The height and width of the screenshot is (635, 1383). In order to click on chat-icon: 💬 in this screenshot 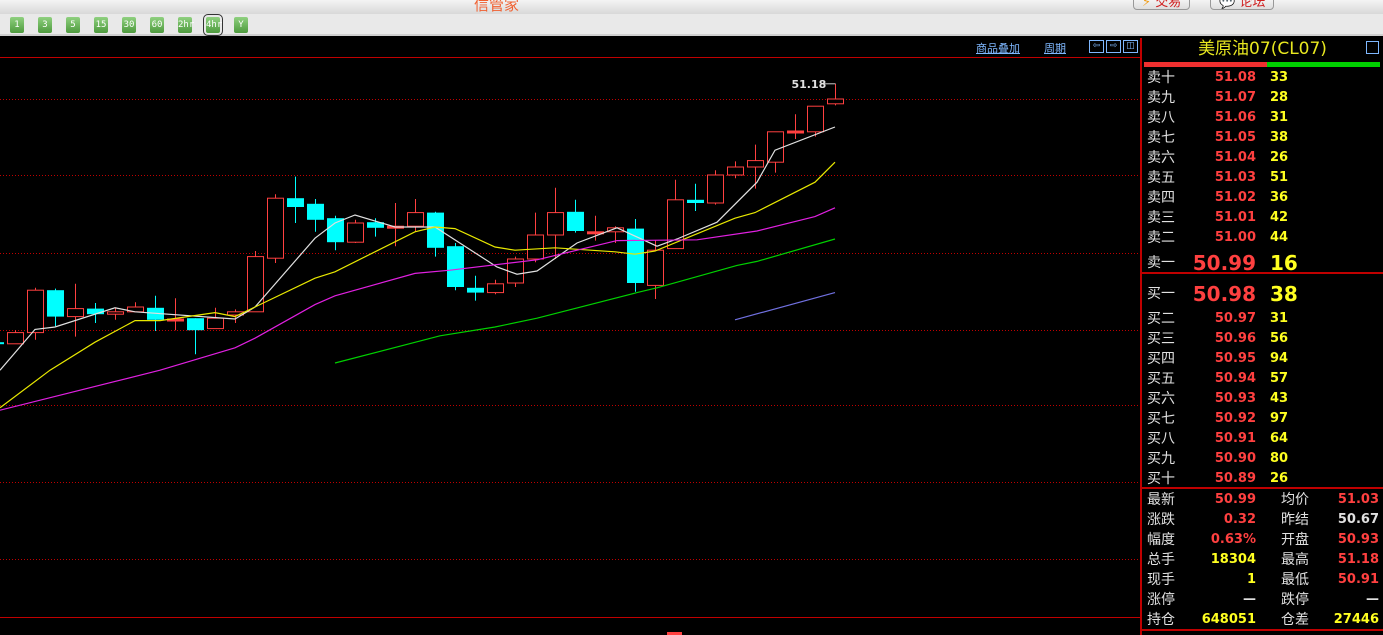, I will do `click(1227, 5)`.